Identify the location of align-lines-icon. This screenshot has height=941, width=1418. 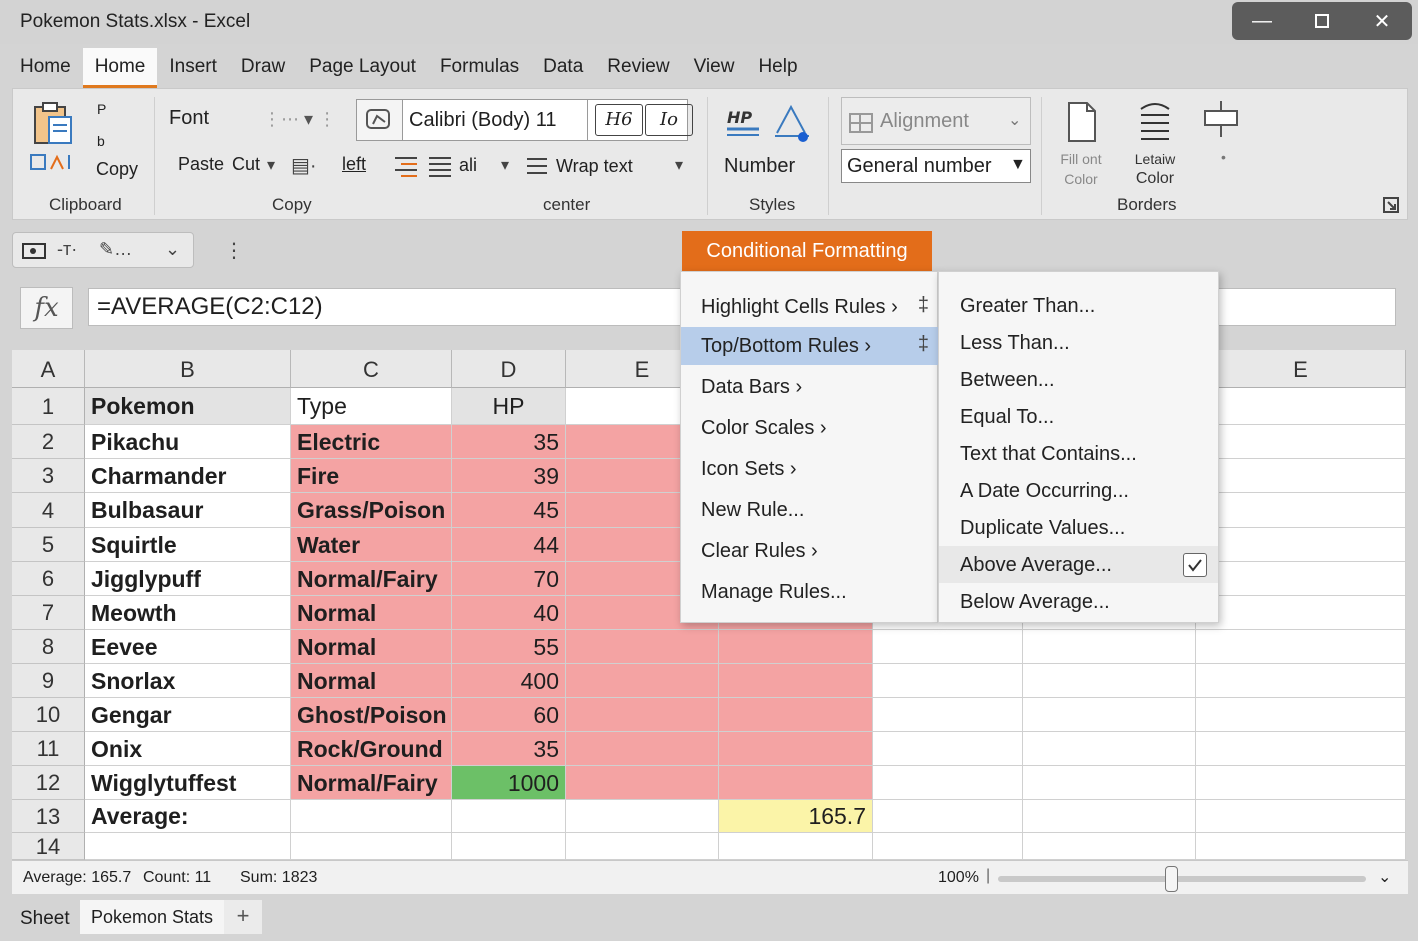
(440, 166).